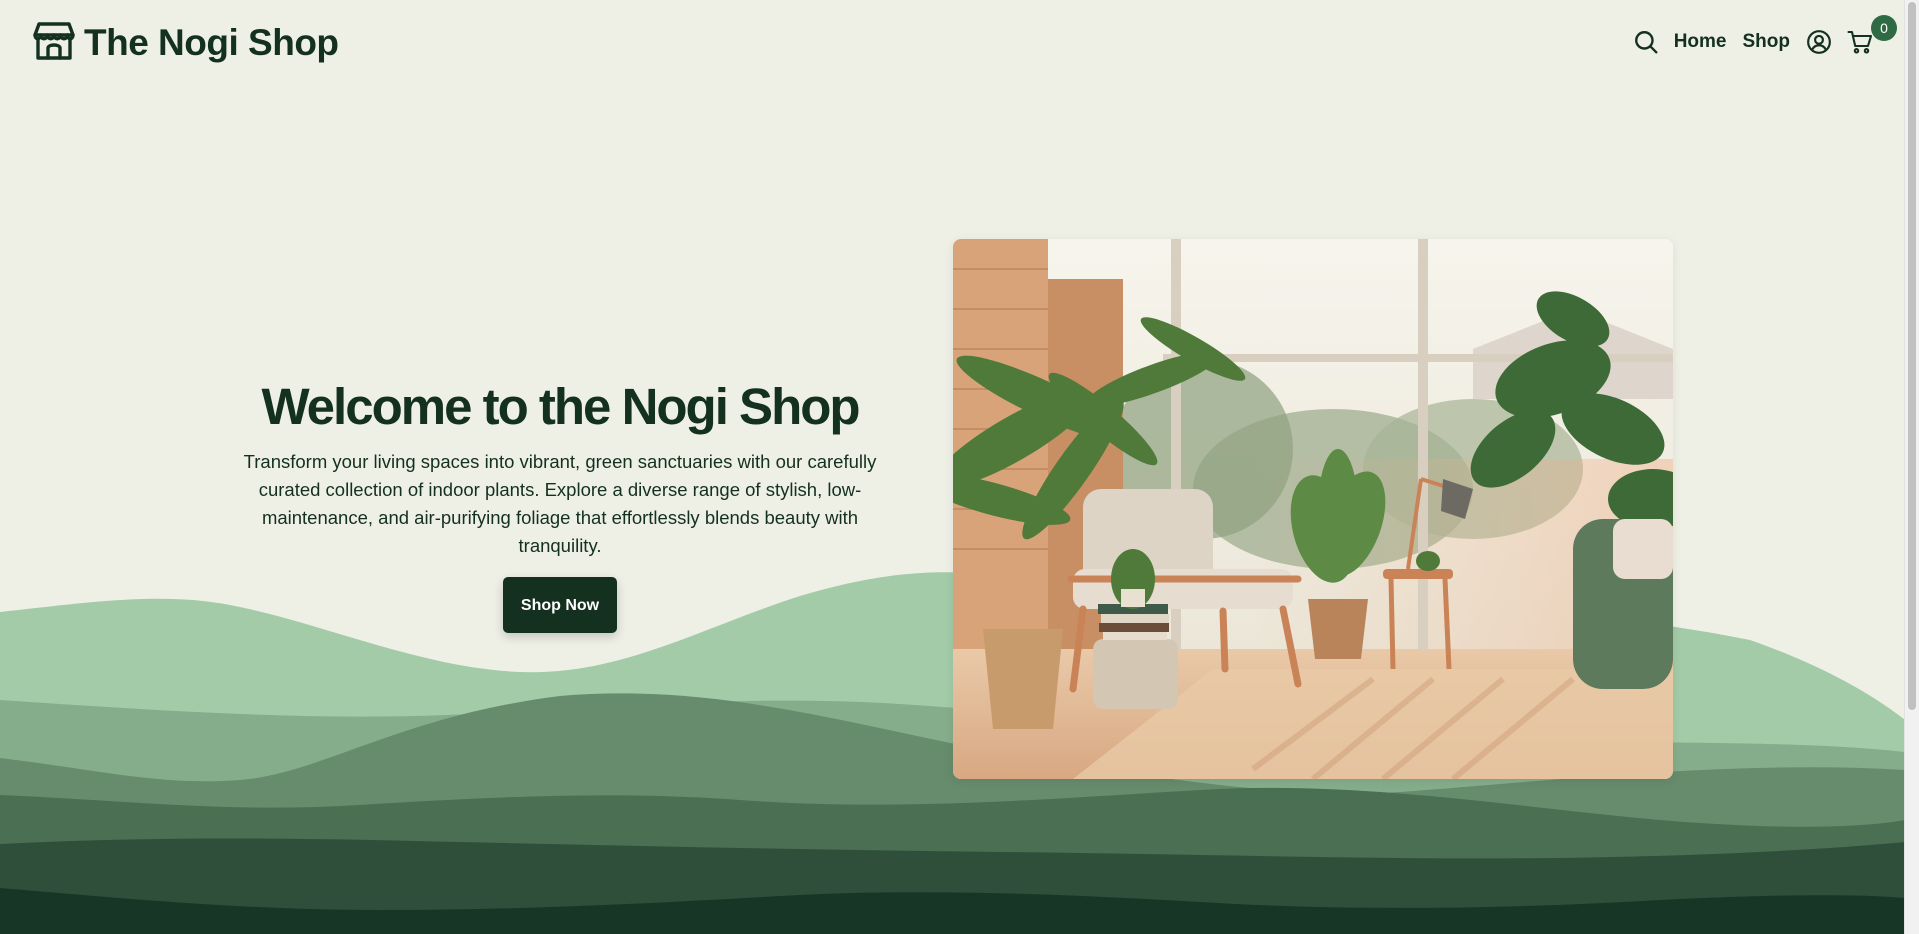 The width and height of the screenshot is (1919, 934). What do you see at coordinates (1767, 42) in the screenshot?
I see `nav-shop-link: Shop` at bounding box center [1767, 42].